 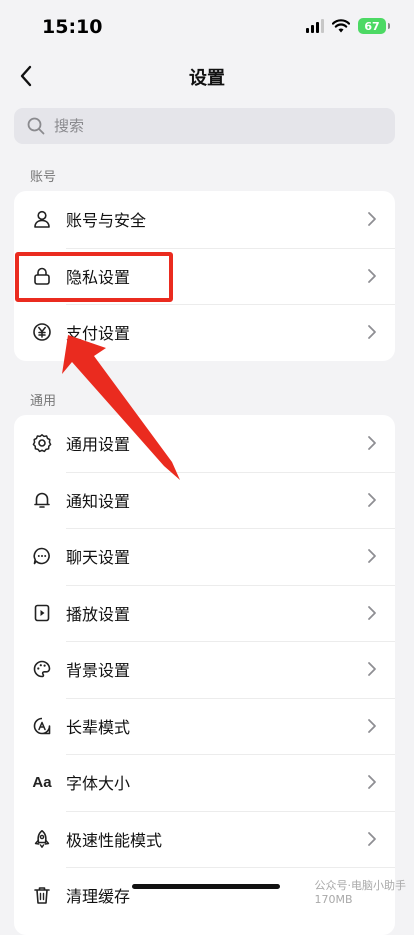 What do you see at coordinates (315, 26) in the screenshot?
I see `cellular-signal-icon` at bounding box center [315, 26].